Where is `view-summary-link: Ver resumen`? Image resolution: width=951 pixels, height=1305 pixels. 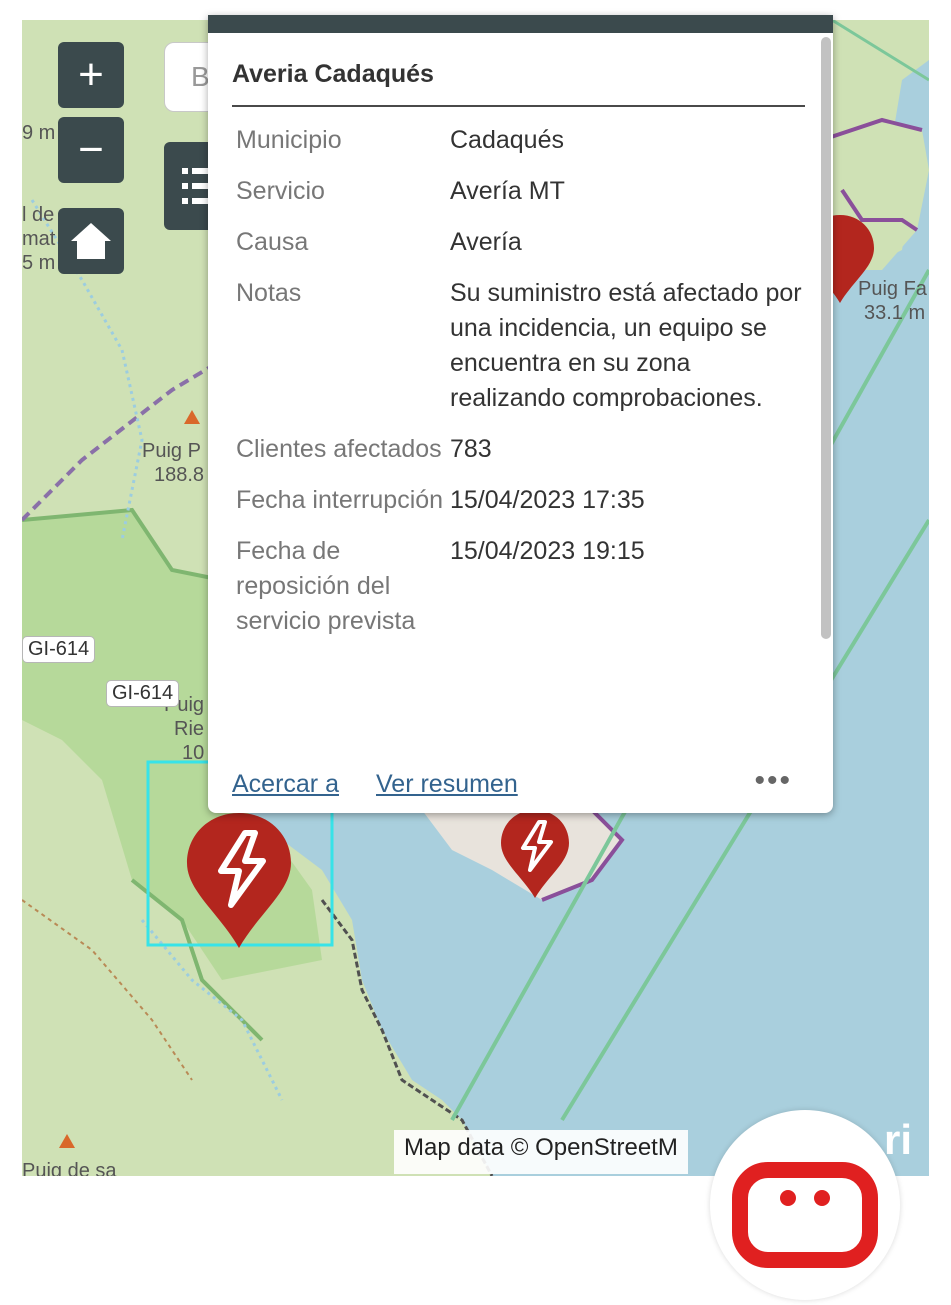 view-summary-link: Ver resumen is located at coordinates (447, 784).